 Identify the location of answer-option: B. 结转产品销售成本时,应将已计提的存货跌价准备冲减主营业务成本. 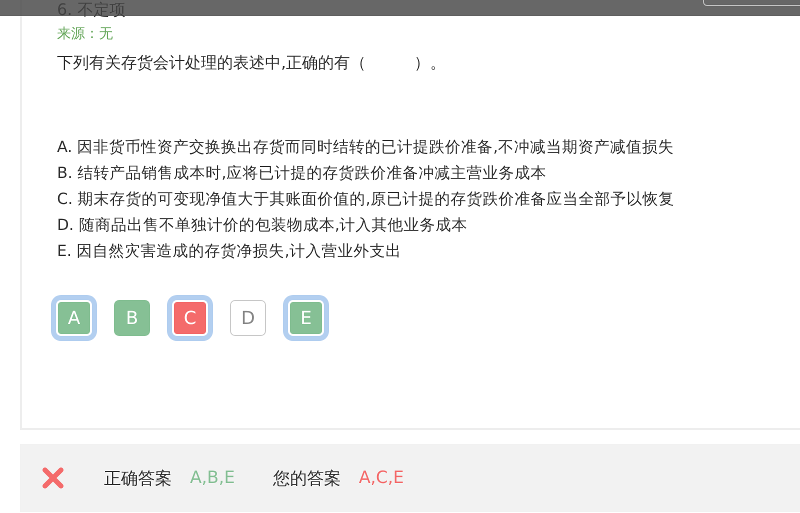
(428, 173).